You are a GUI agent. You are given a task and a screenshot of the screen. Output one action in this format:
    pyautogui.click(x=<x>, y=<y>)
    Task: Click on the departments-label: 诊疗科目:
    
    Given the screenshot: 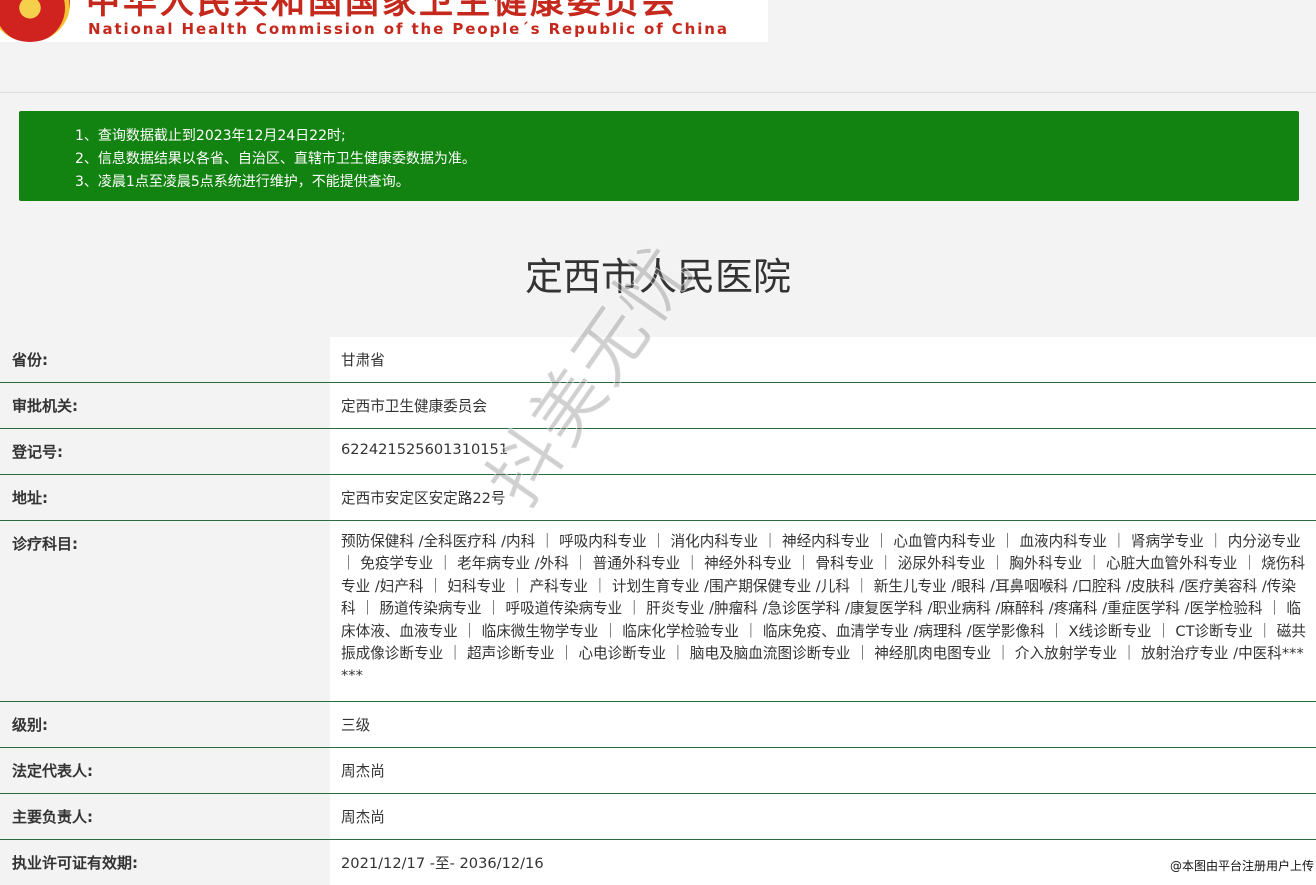 What is the action you would take?
    pyautogui.click(x=45, y=543)
    